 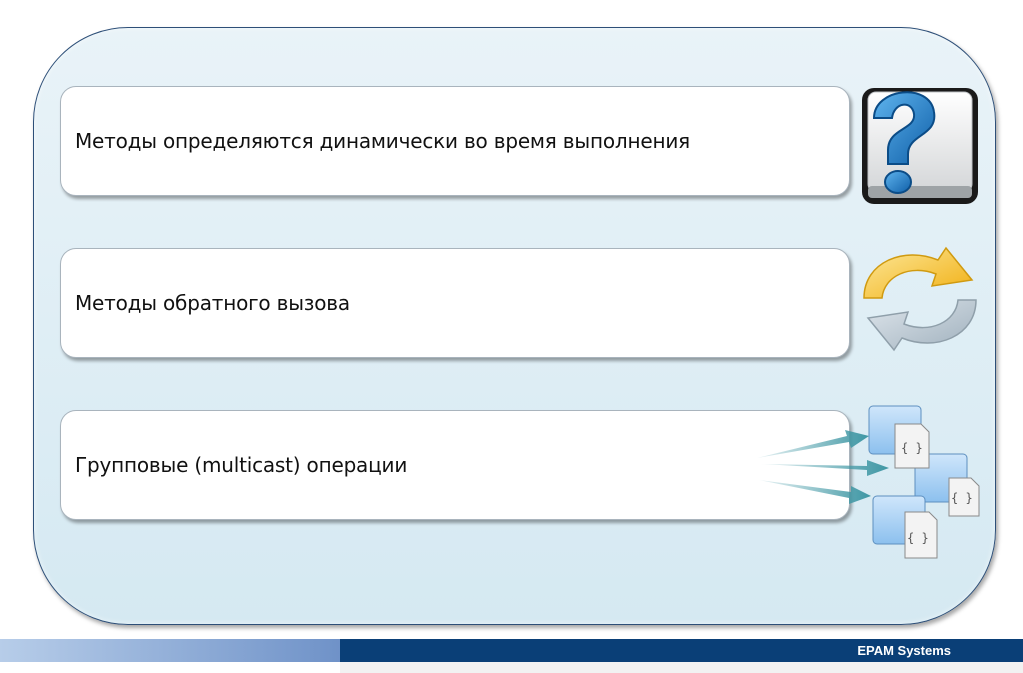 What do you see at coordinates (455, 303) in the screenshot?
I see `item-card-callback-methods: Методы обратного вызова` at bounding box center [455, 303].